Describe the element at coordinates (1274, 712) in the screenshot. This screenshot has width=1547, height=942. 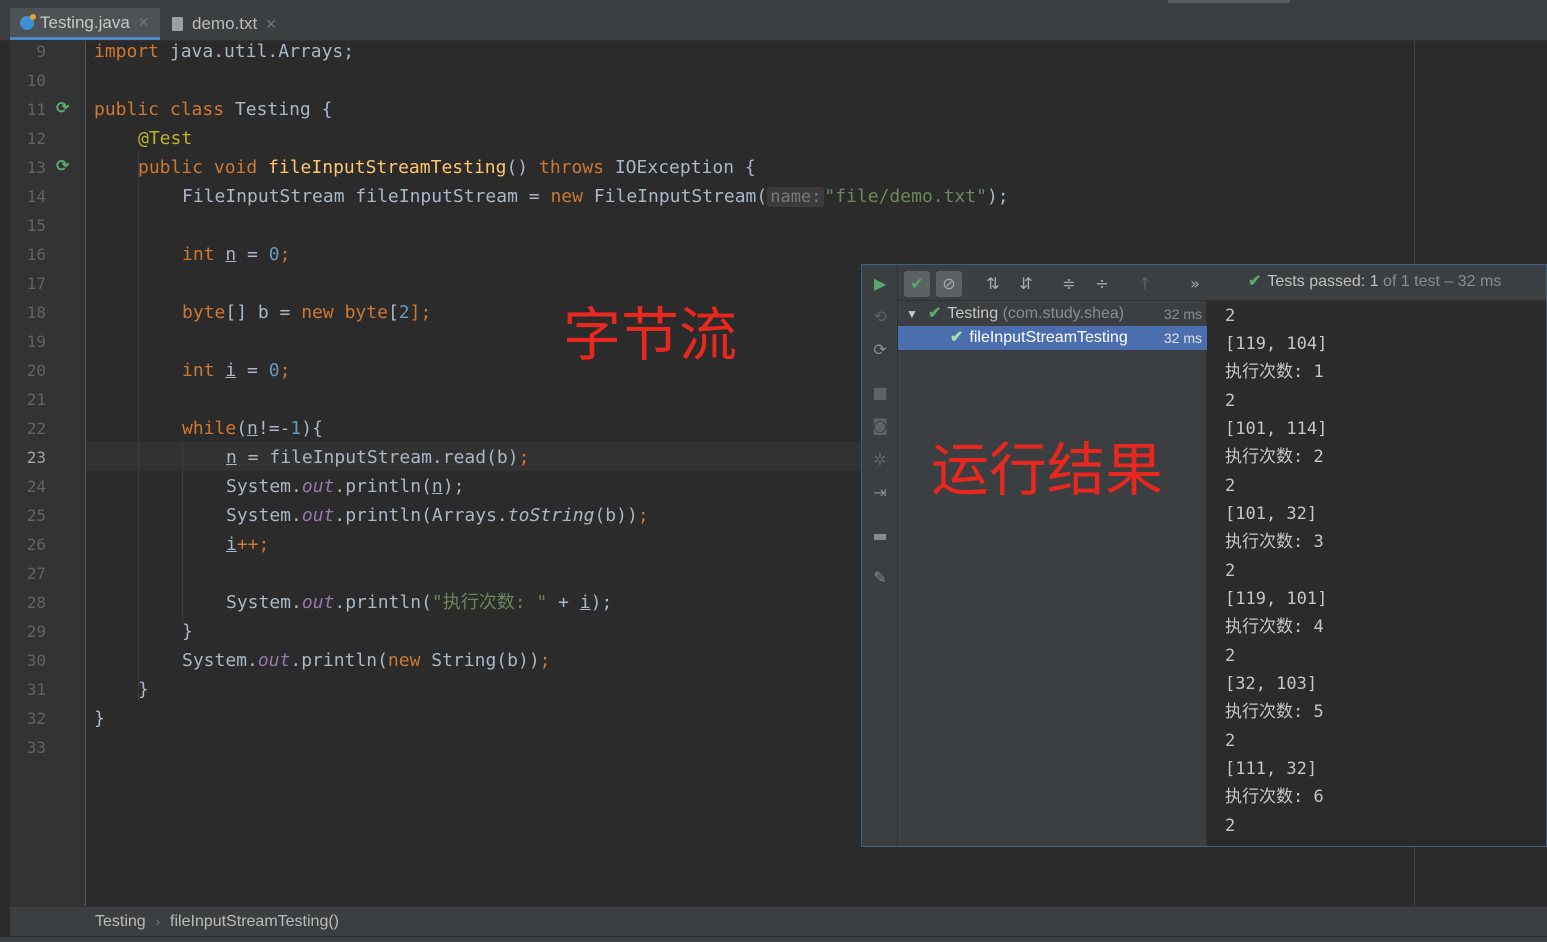
I see `console-line: 执行次数: 5` at that location.